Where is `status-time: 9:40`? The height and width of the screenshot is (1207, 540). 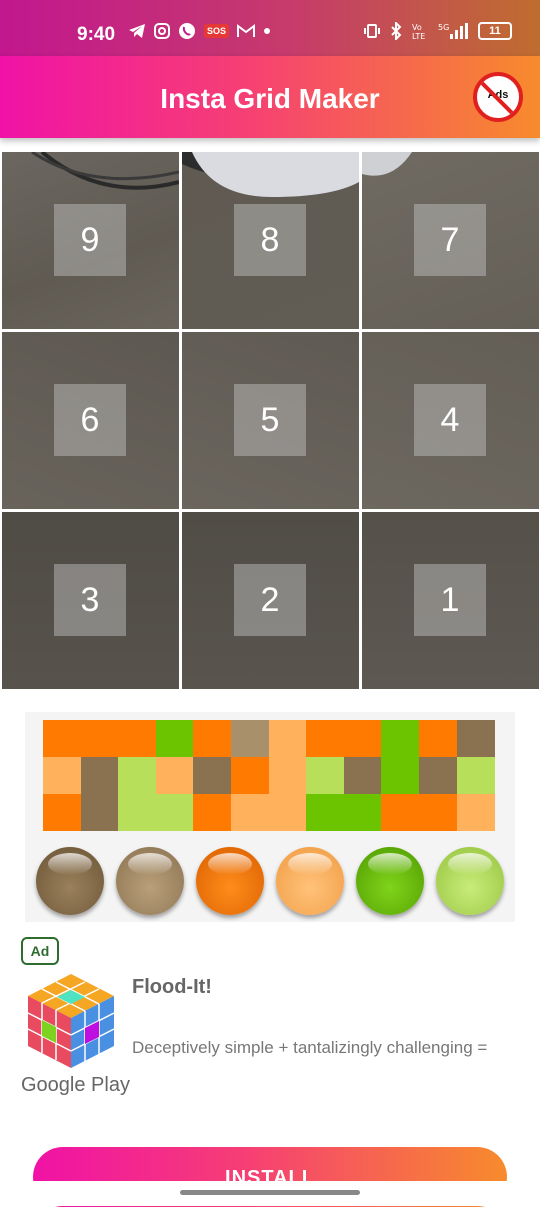
status-time: 9:40 is located at coordinates (96, 34).